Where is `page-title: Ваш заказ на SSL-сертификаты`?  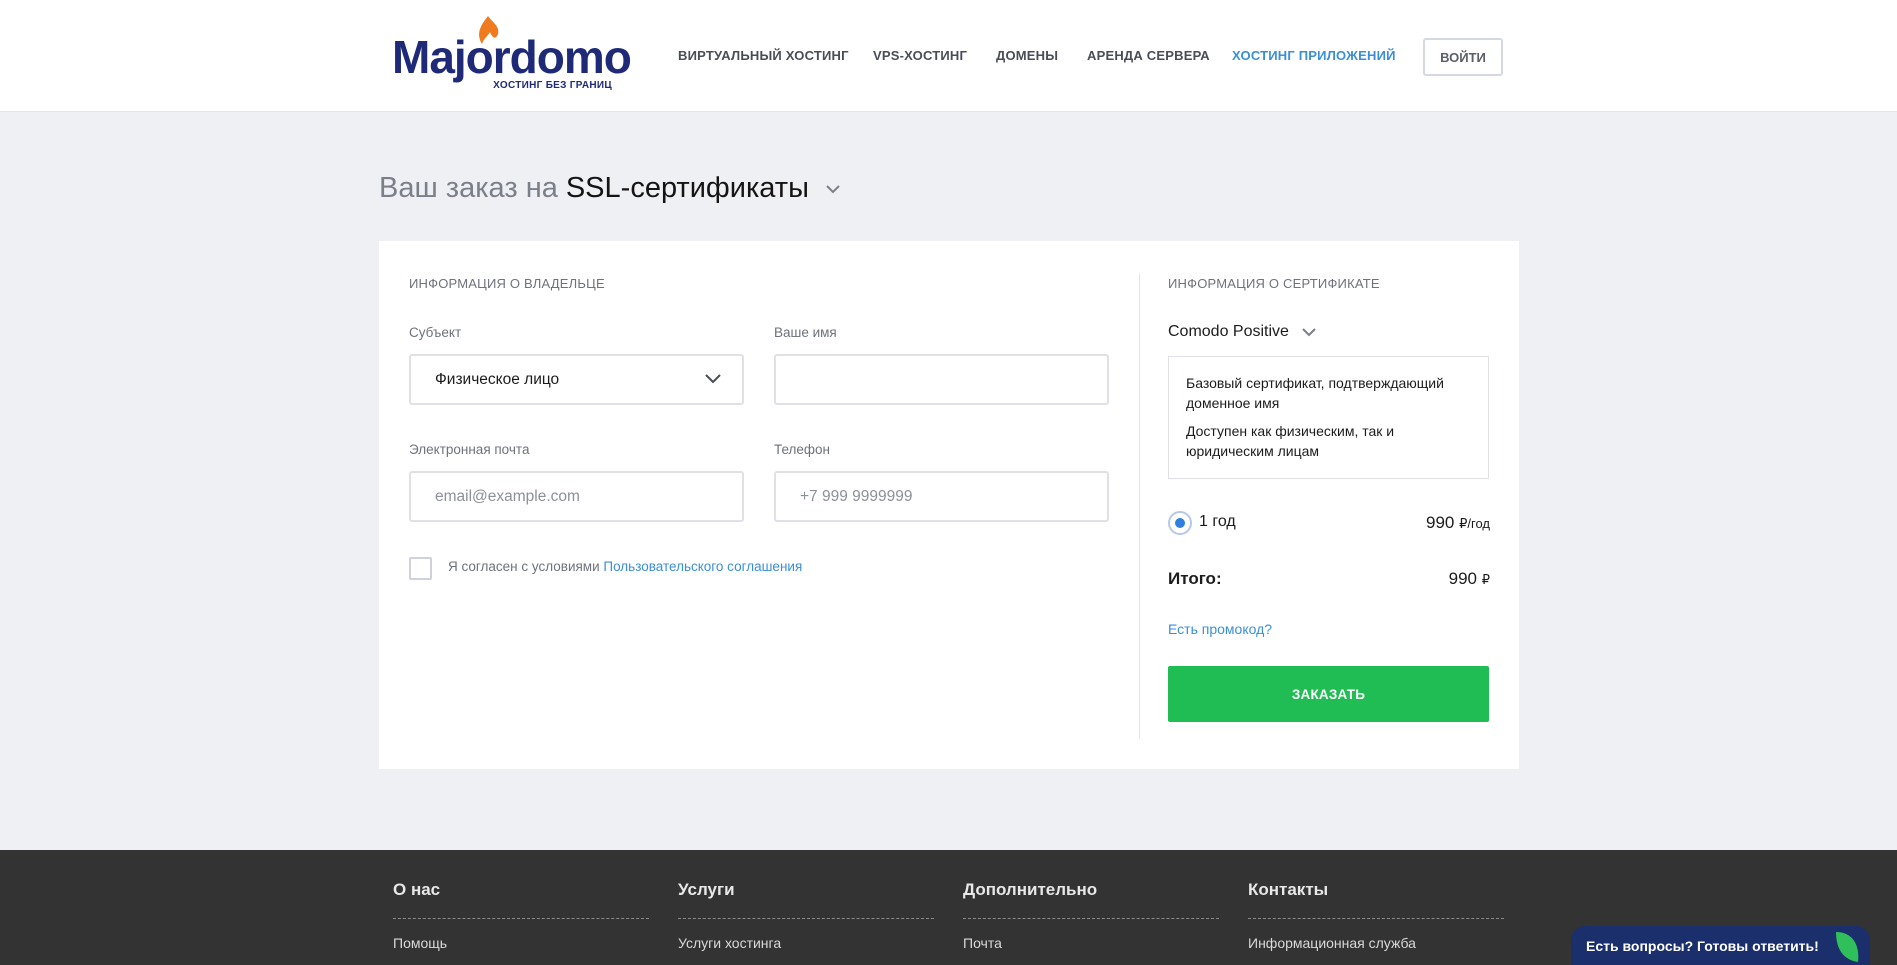 page-title: Ваш заказ на SSL-сертификаты is located at coordinates (610, 188).